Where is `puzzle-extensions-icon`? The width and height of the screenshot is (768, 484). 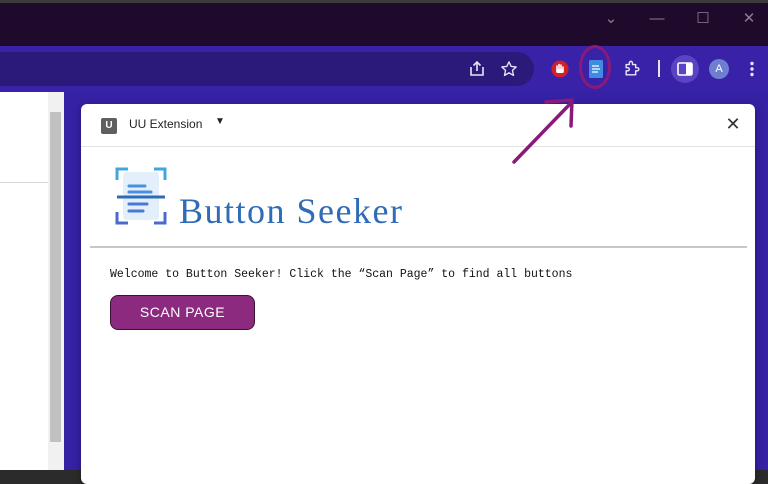 puzzle-extensions-icon is located at coordinates (632, 68).